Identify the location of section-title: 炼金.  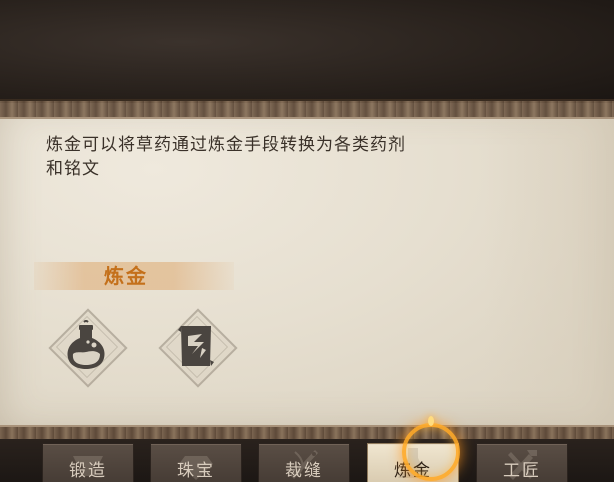
(126, 276).